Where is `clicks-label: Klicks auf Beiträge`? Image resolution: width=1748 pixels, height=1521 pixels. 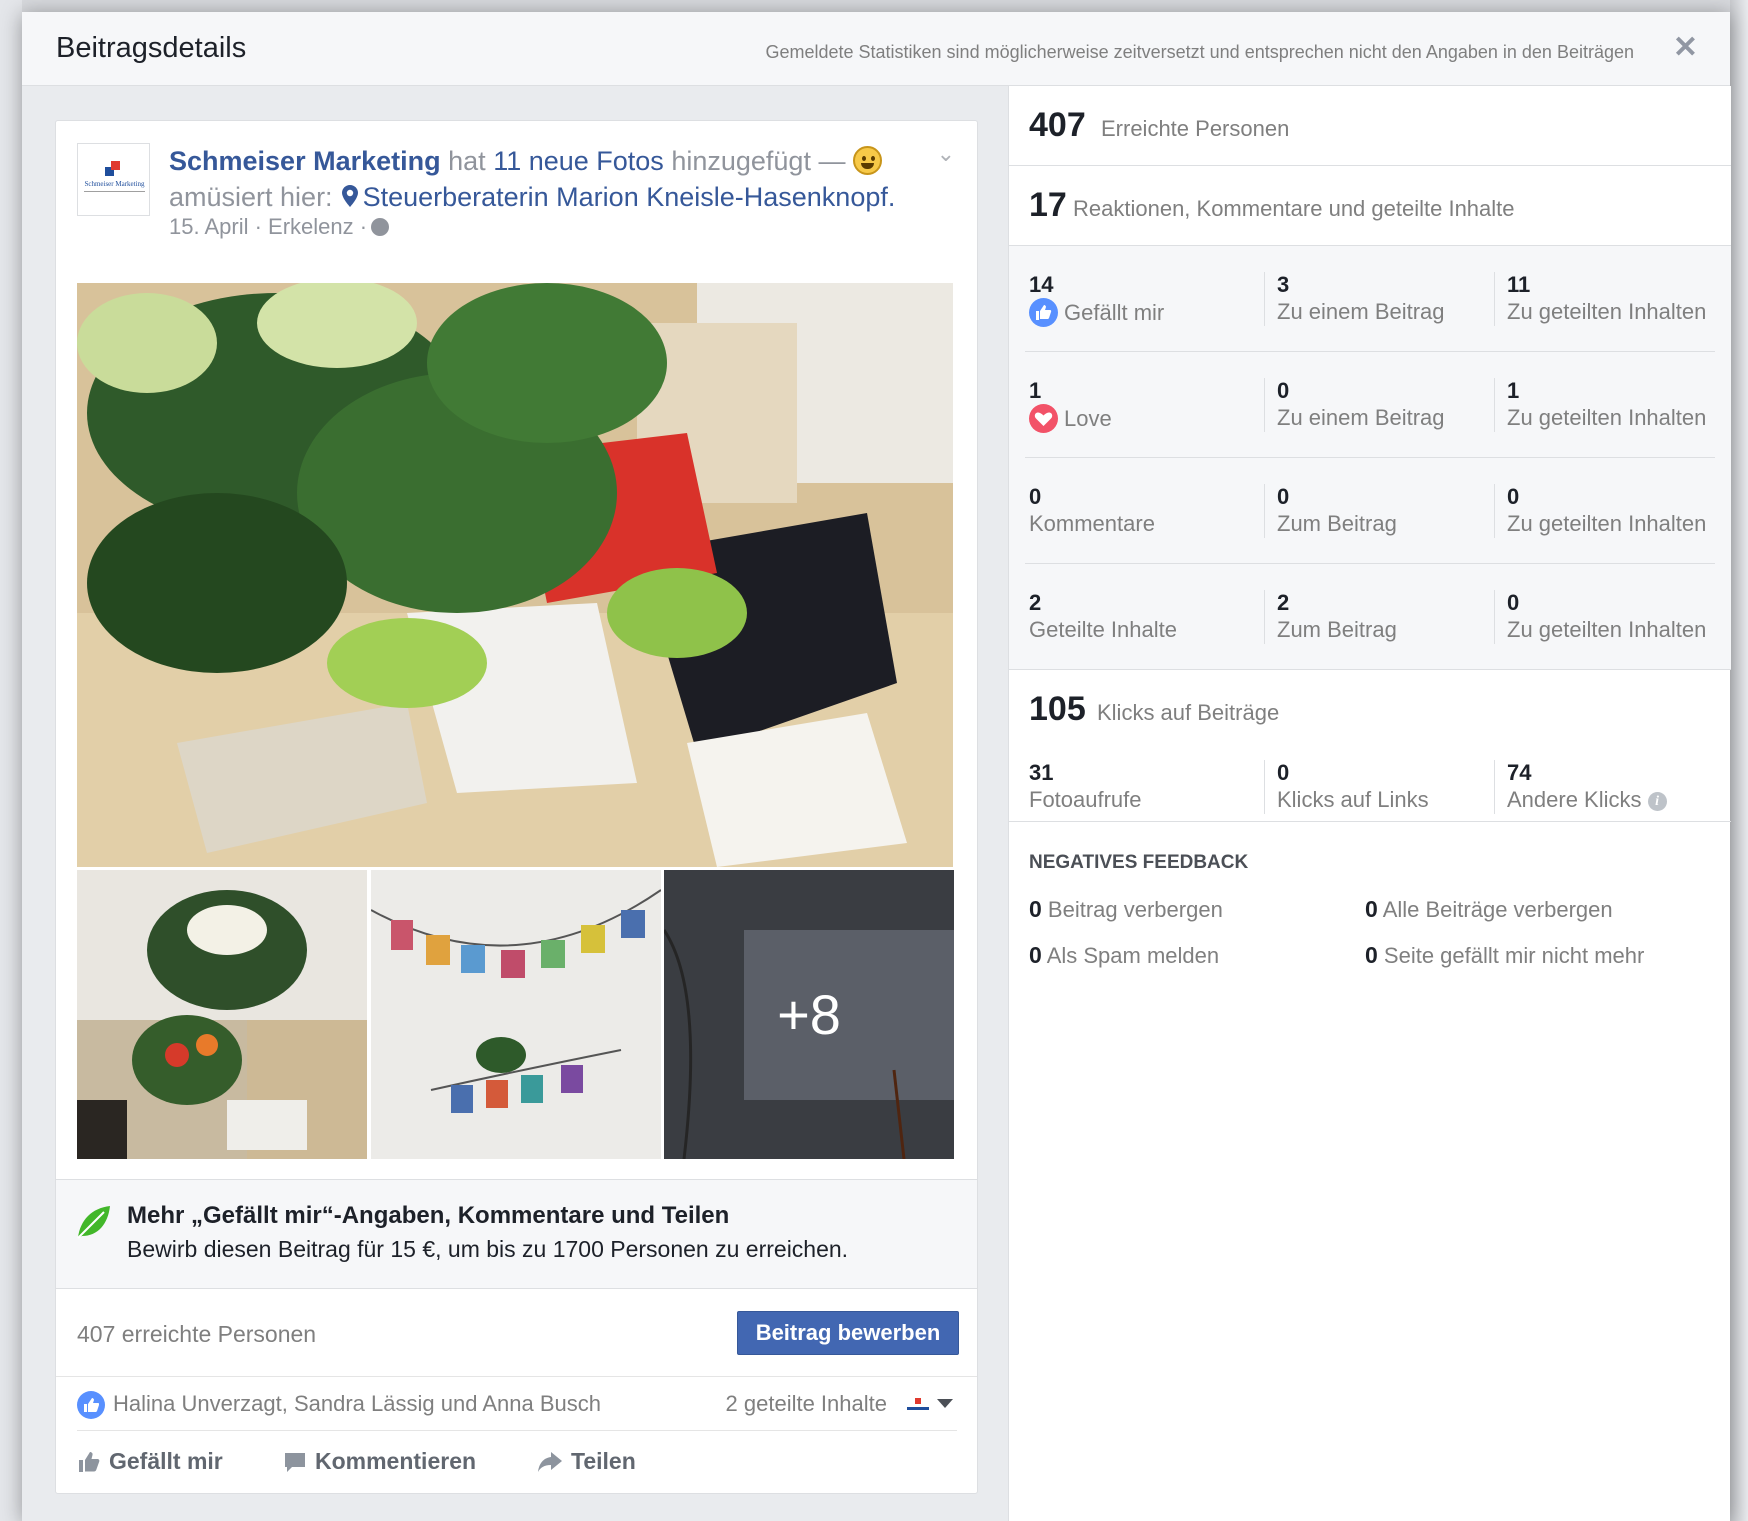
clicks-label: Klicks auf Beiträge is located at coordinates (1188, 712).